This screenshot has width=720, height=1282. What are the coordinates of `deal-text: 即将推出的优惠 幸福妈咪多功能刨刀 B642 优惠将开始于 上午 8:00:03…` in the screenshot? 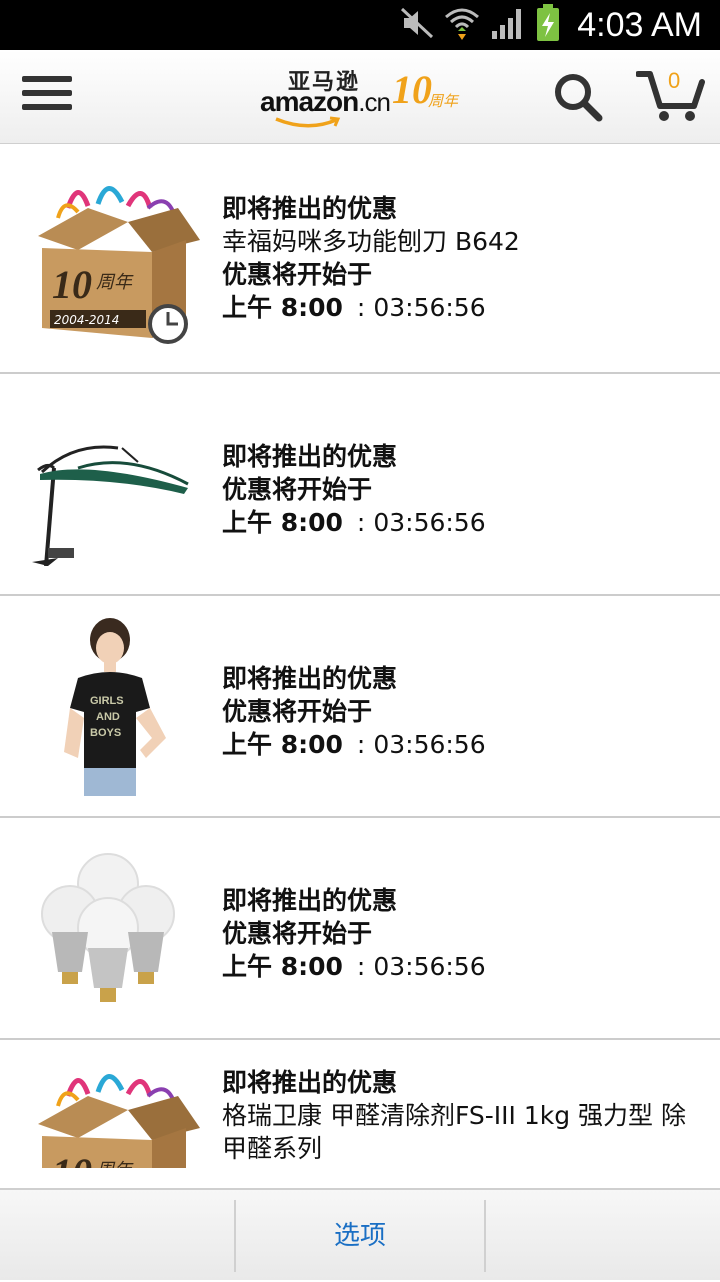 It's located at (462, 258).